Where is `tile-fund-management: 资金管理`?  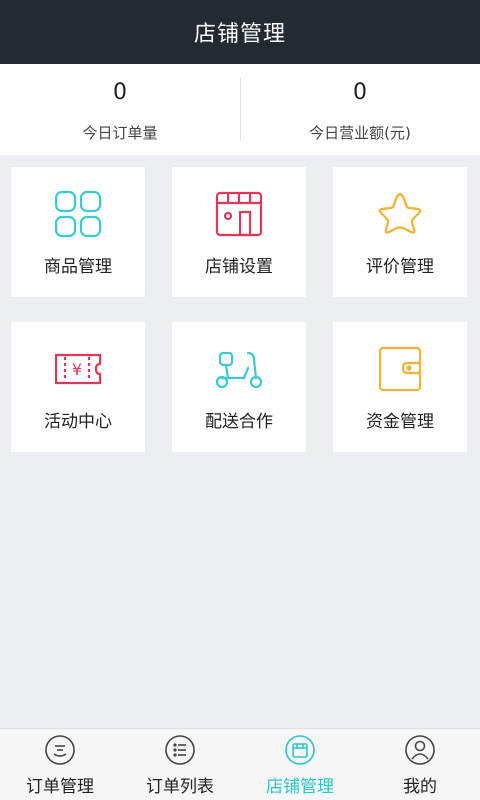 tile-fund-management: 资金管理 is located at coordinates (400, 387).